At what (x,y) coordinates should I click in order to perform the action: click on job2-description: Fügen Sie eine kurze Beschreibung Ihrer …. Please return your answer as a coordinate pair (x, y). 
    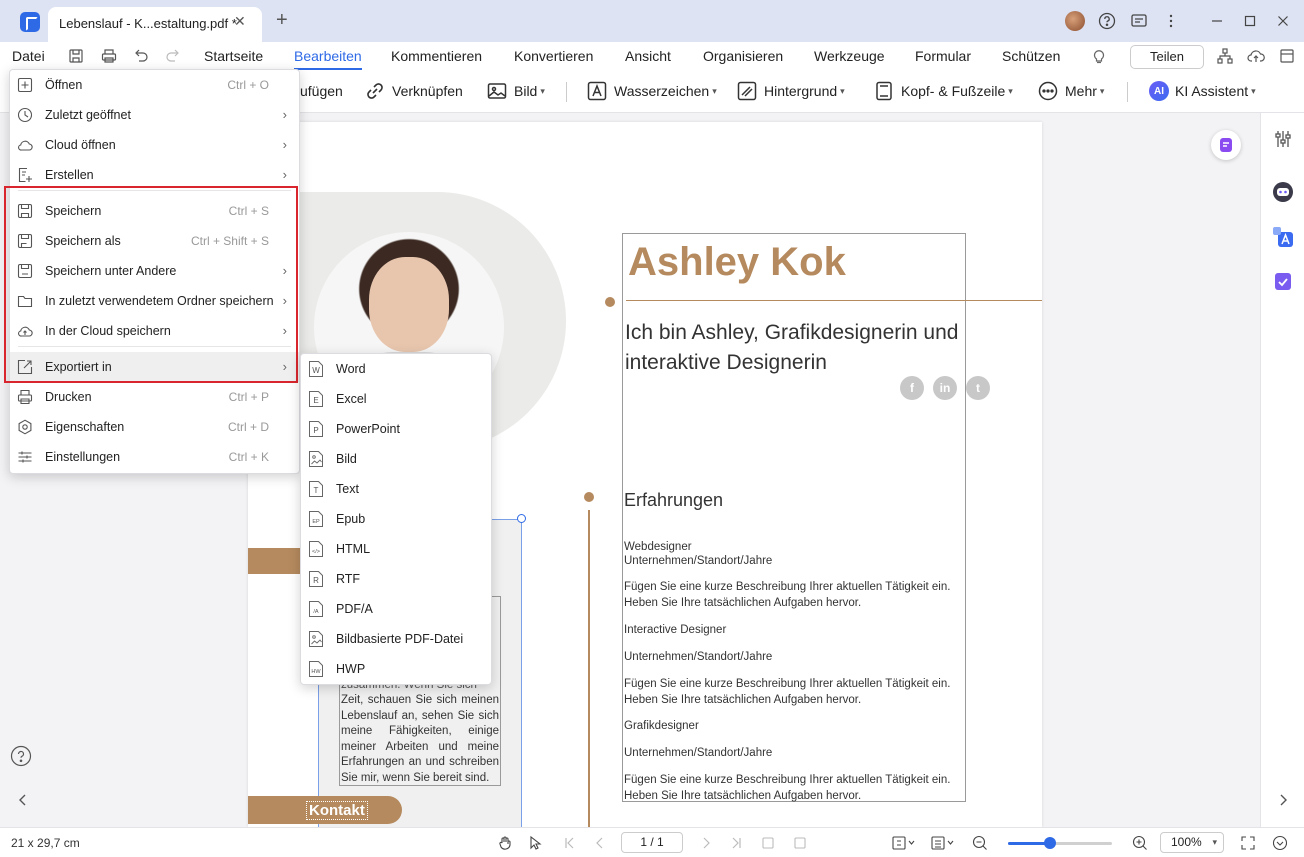
    Looking at the image, I should click on (794, 692).